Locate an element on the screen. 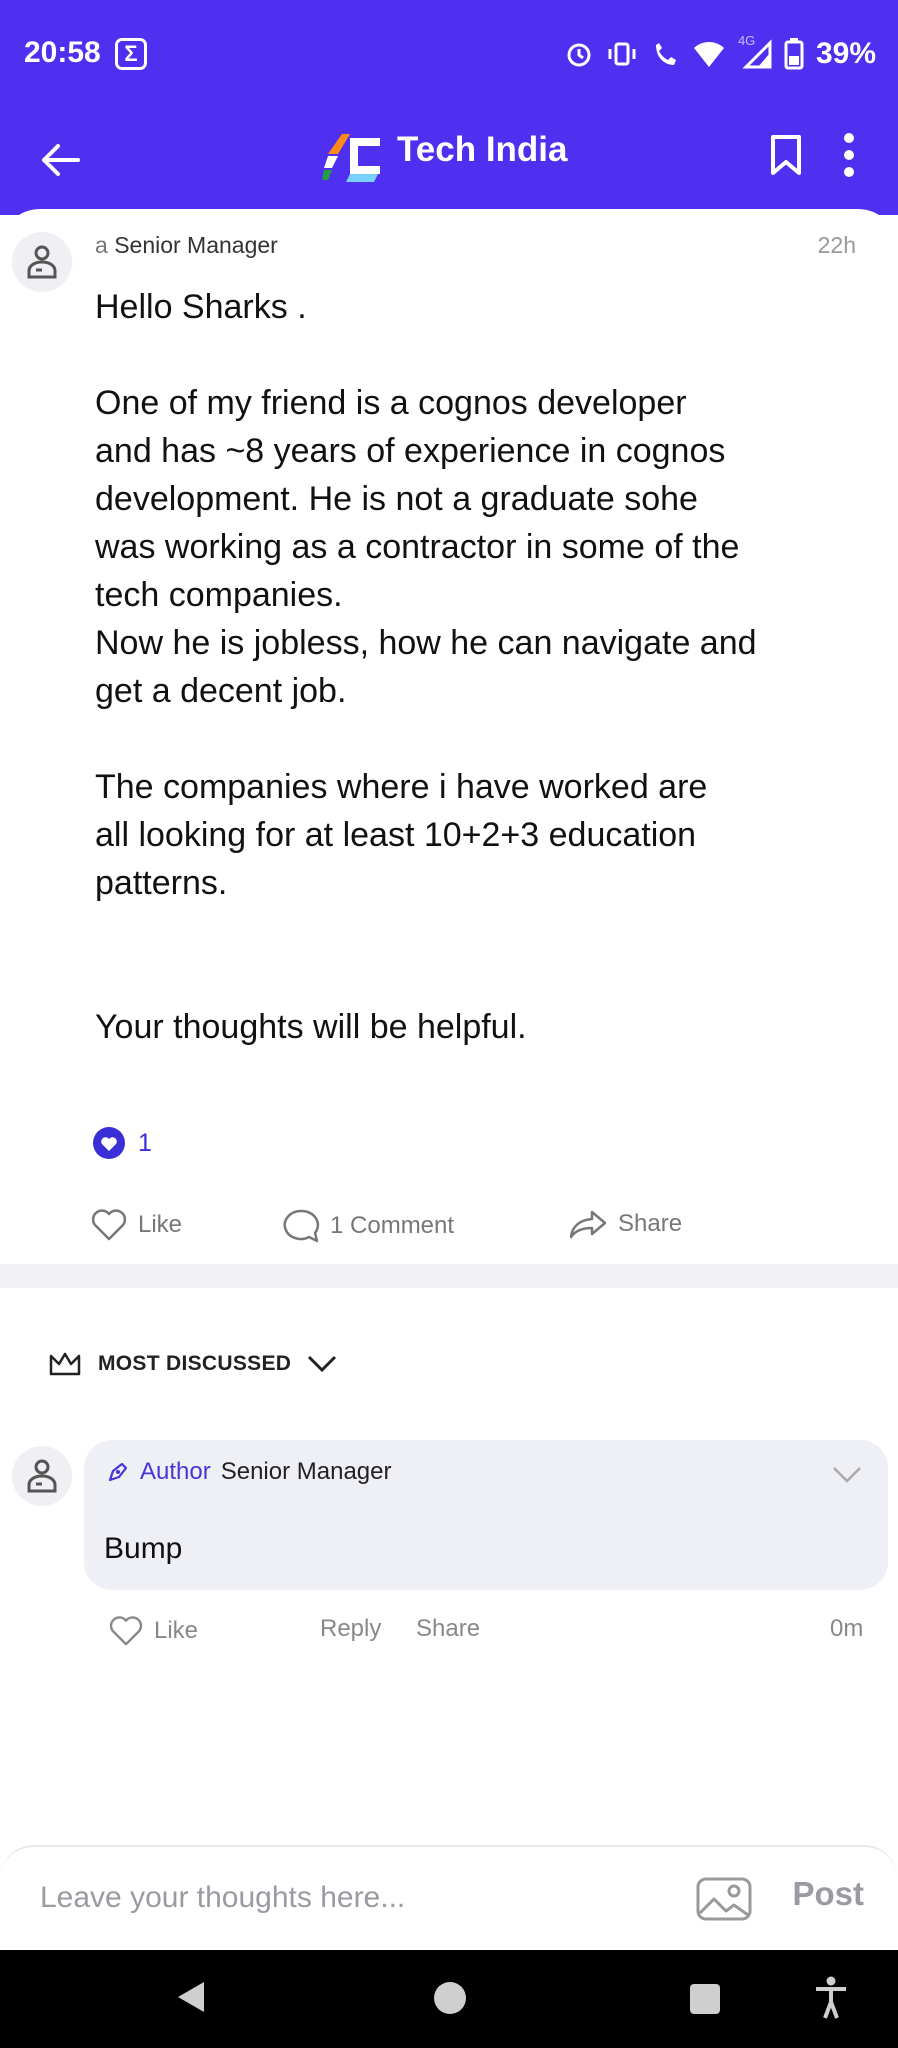 The height and width of the screenshot is (2048, 898). nav-home-icon is located at coordinates (450, 1998).